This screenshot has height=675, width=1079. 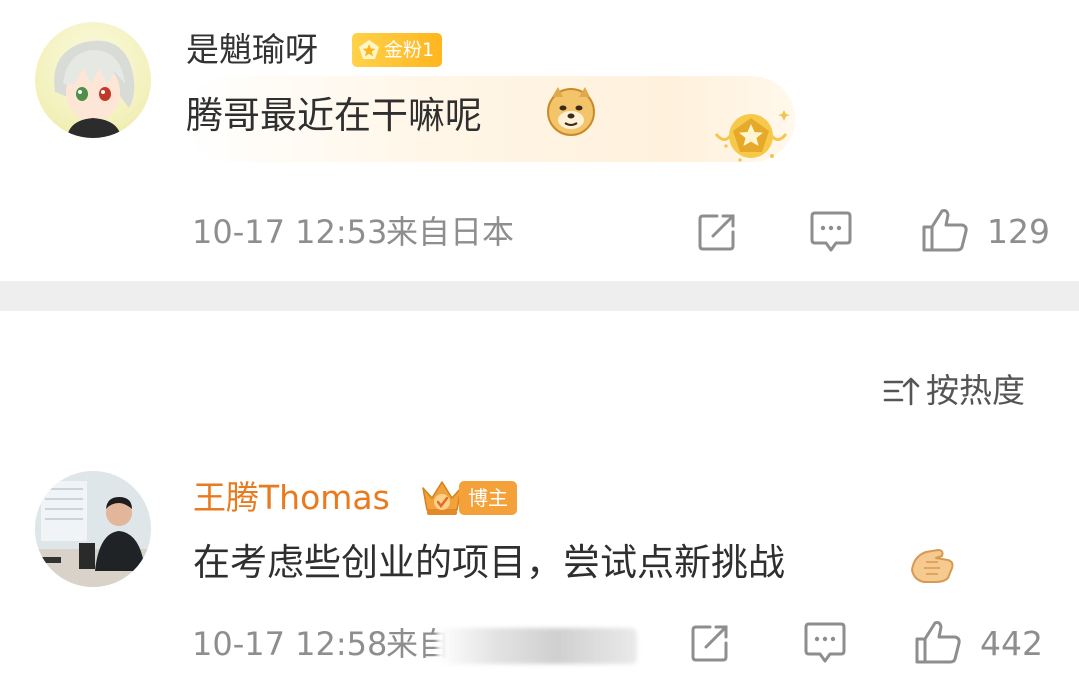 I want to click on comment-location: 来自日本, so click(x=450, y=232).